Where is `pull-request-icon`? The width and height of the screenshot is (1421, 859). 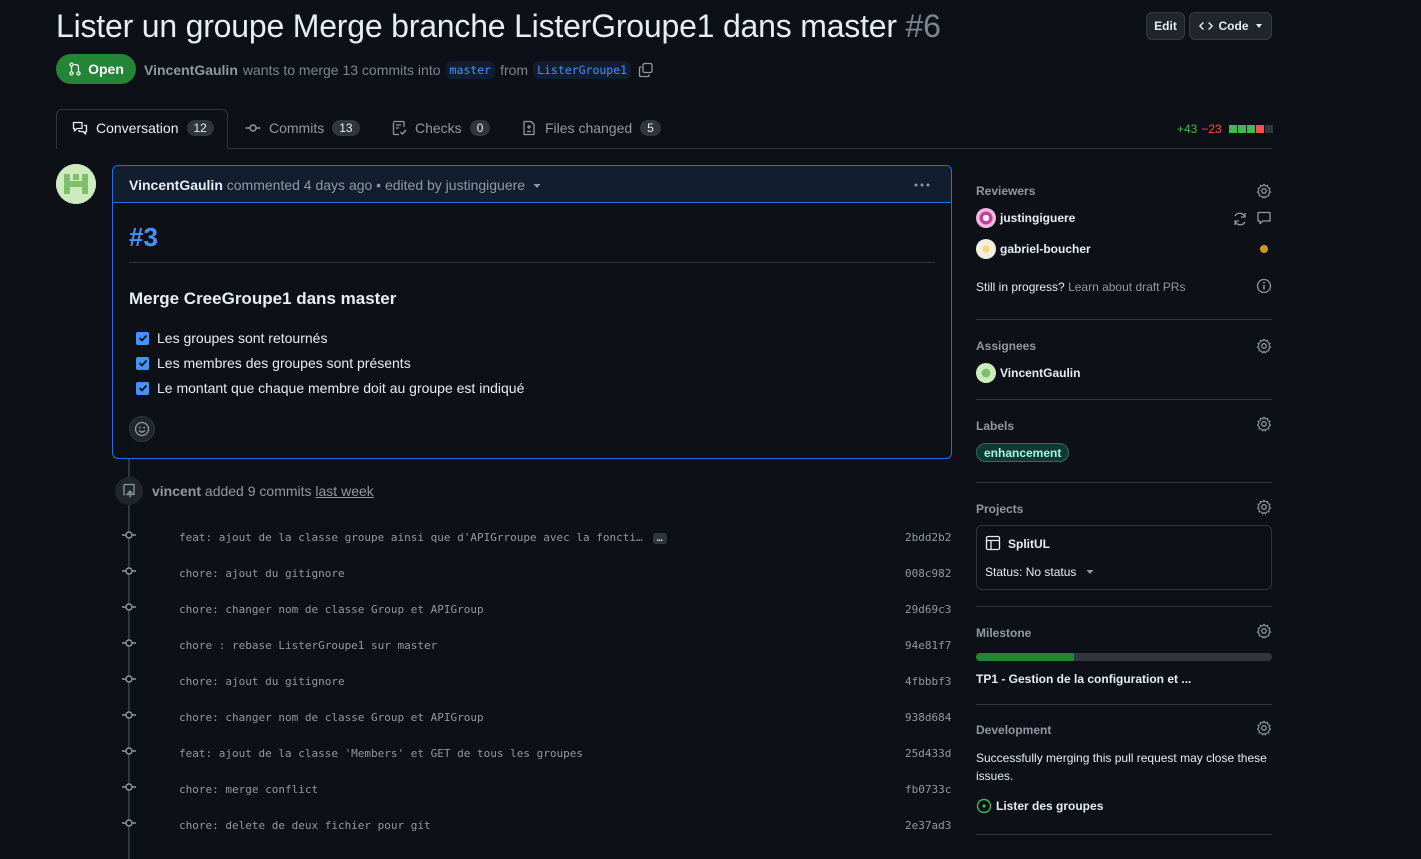 pull-request-icon is located at coordinates (75, 69).